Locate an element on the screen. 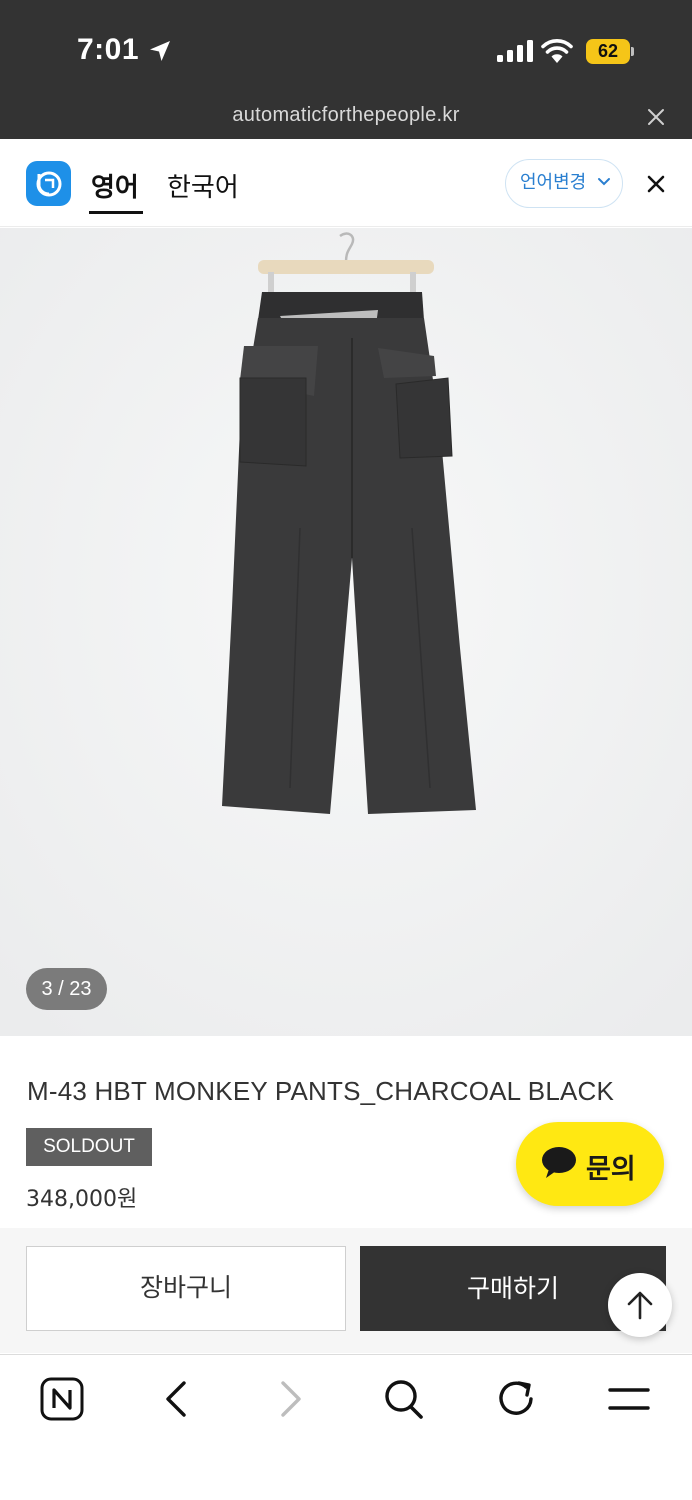 This screenshot has height=1500, width=692. tab-korean: 한국어 is located at coordinates (203, 185).